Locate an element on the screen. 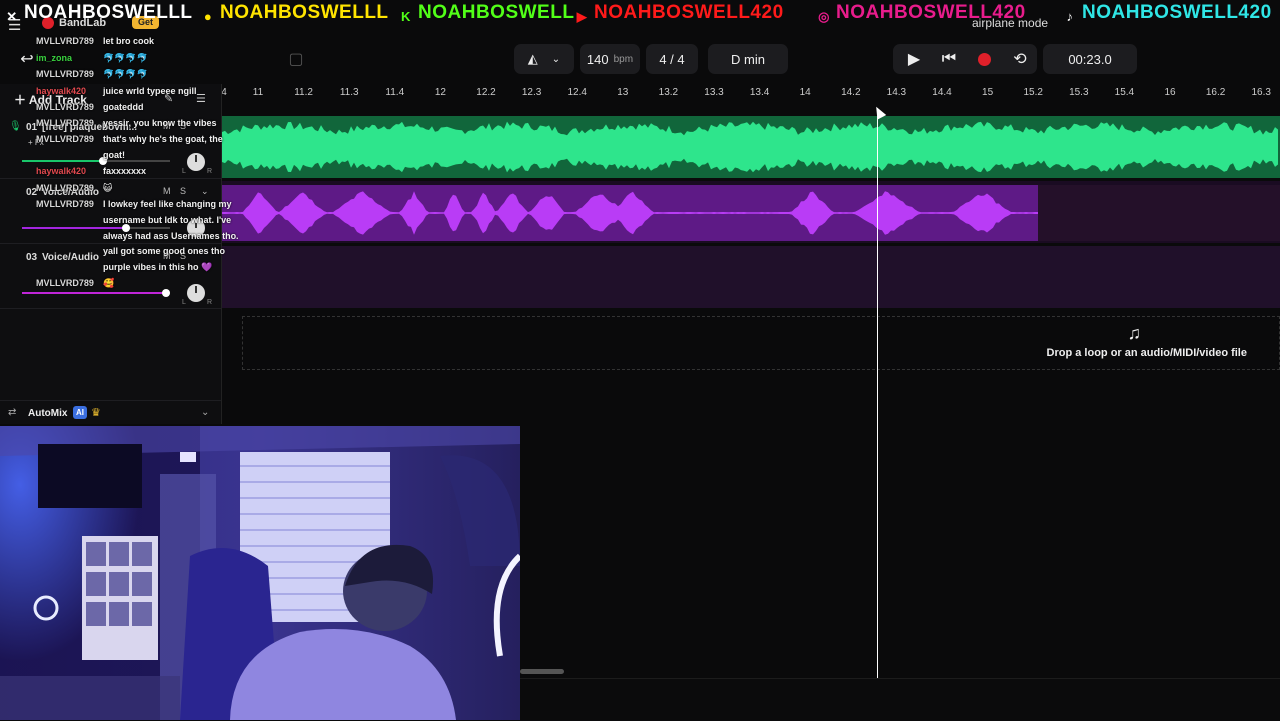  airplane-mode-text: airplane mode is located at coordinates (1010, 23).